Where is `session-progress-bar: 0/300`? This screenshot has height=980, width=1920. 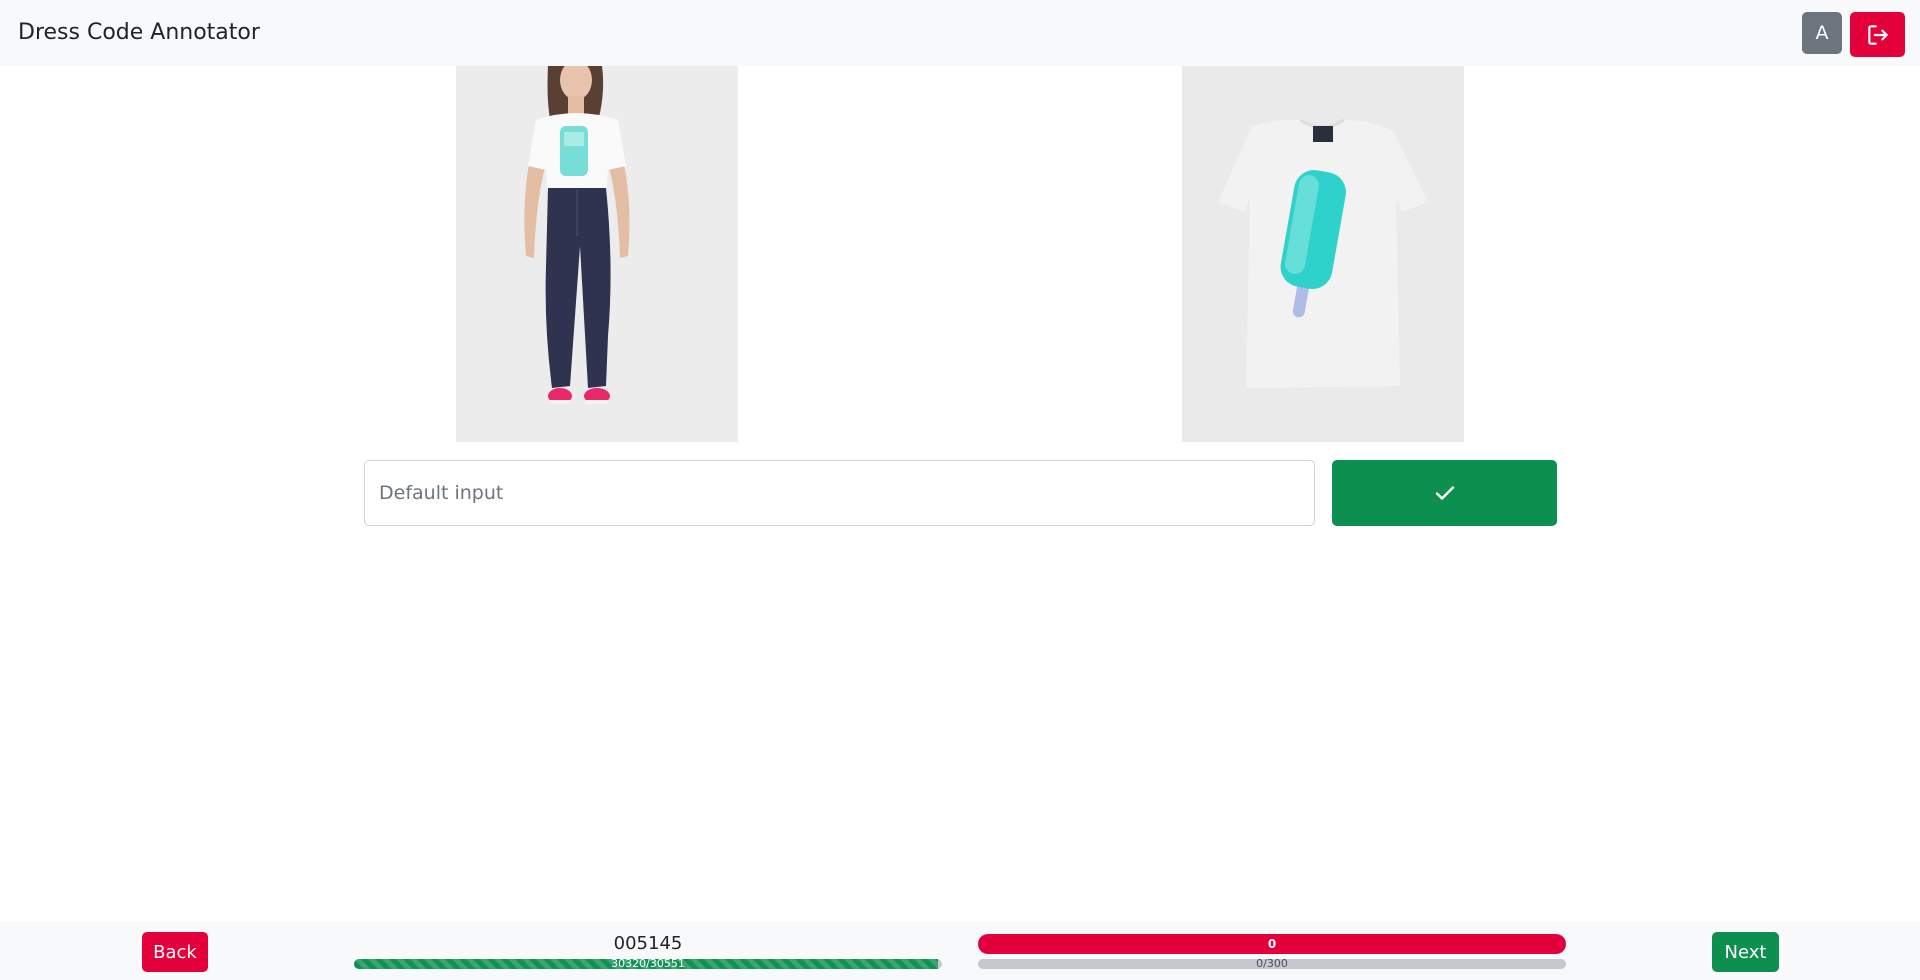 session-progress-bar: 0/300 is located at coordinates (1272, 964).